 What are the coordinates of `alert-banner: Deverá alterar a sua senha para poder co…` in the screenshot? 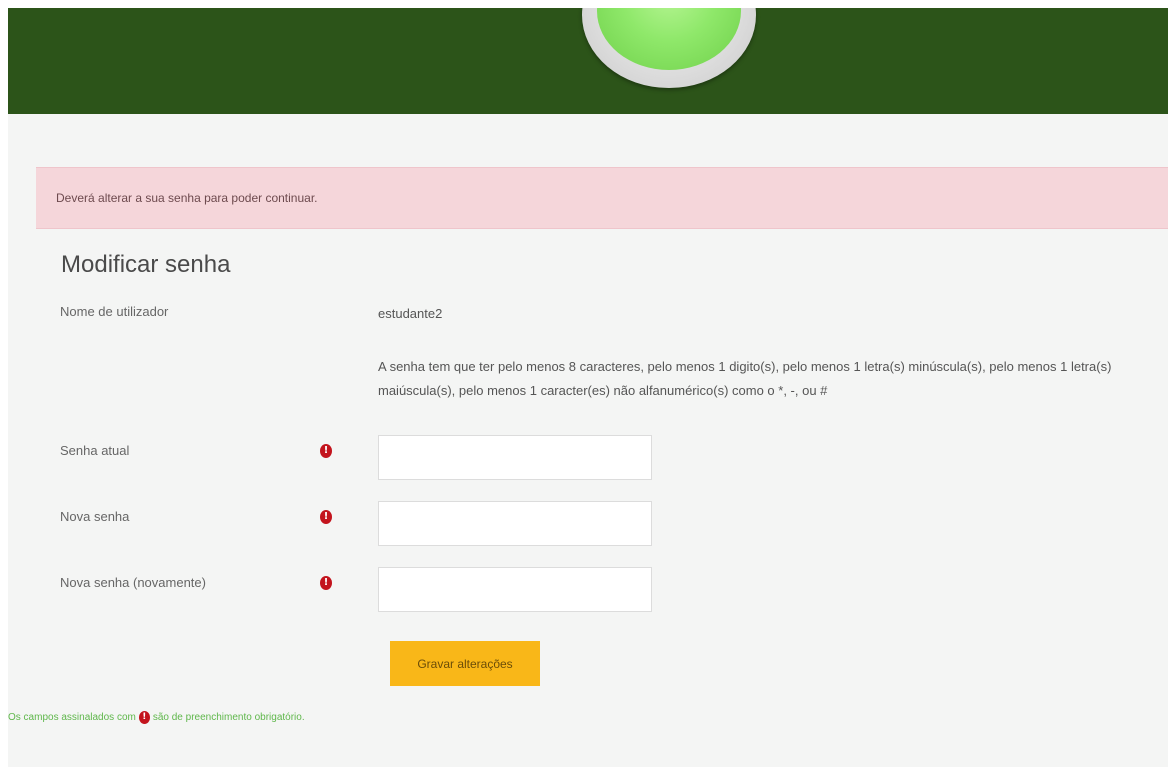 It's located at (602, 198).